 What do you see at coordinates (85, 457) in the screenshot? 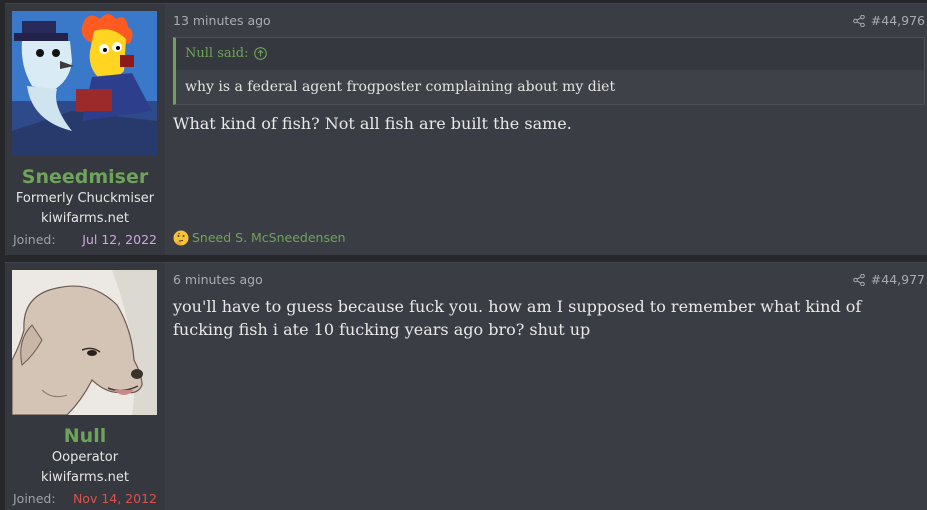
I see `user-title: Ooperator` at bounding box center [85, 457].